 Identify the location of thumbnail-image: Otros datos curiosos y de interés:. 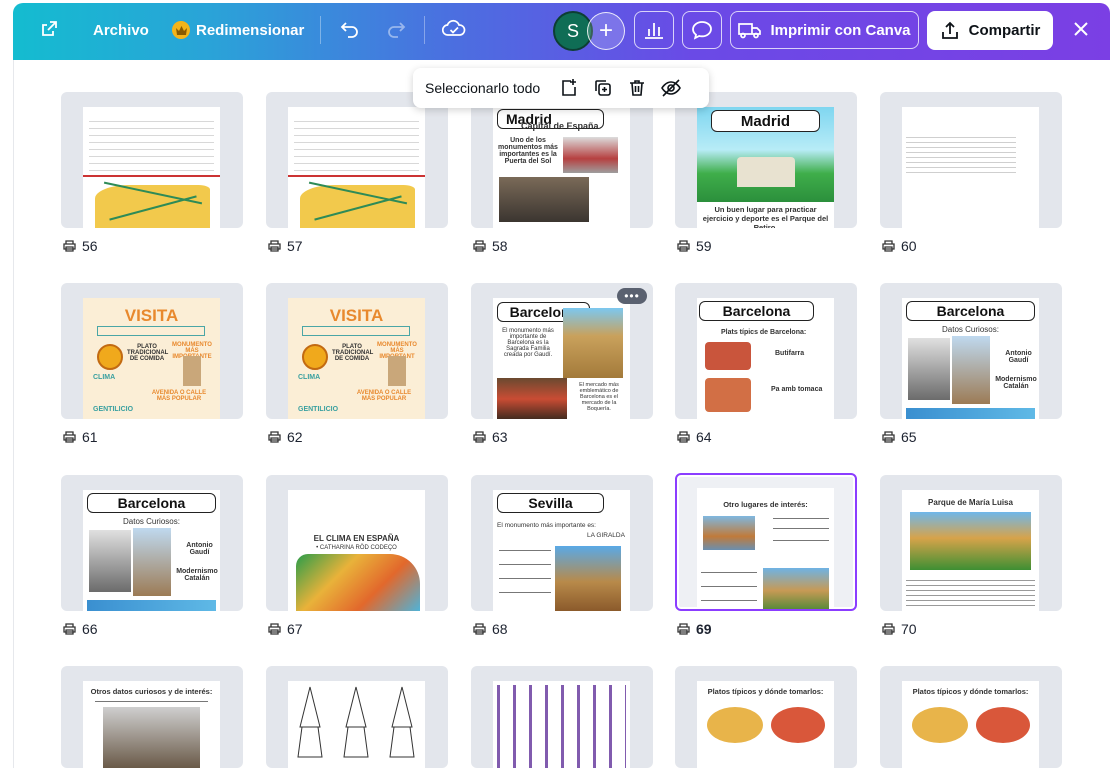
(151, 724).